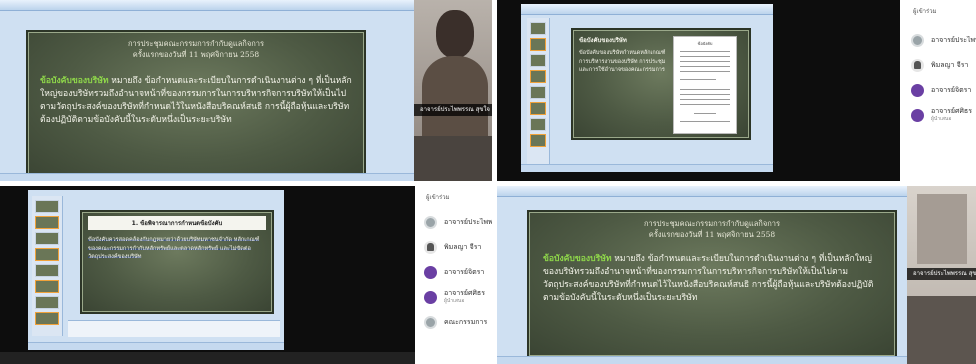 The image size is (976, 364). What do you see at coordinates (177, 223) in the screenshot?
I see `slide-title: 1. ข้อพิจารณาการกำหนดข้อบังคับ` at bounding box center [177, 223].